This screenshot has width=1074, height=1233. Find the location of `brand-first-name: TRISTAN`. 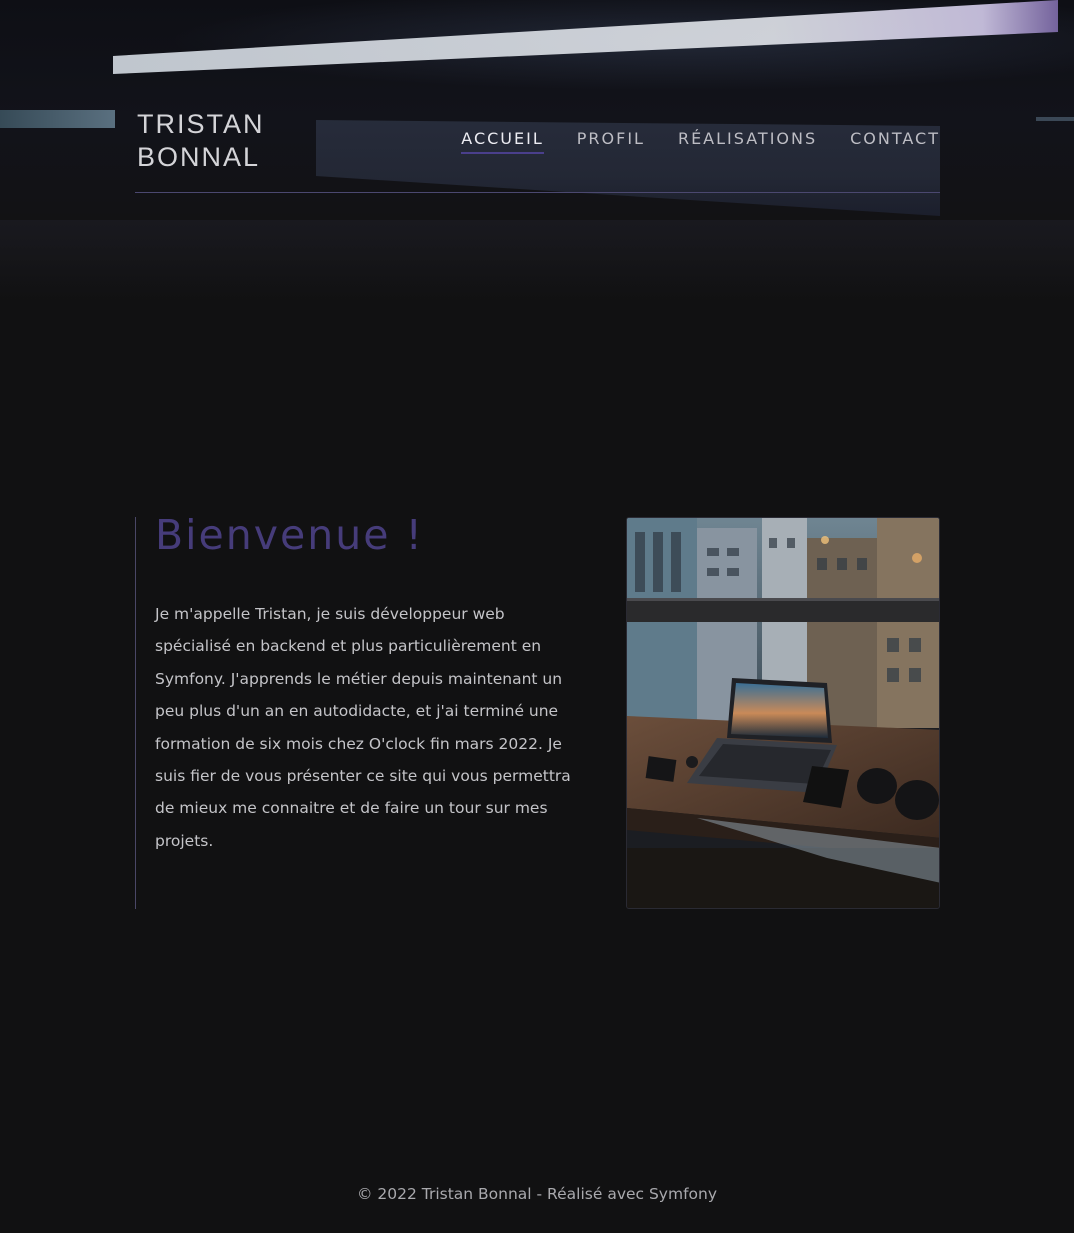

brand-first-name: TRISTAN is located at coordinates (201, 124).